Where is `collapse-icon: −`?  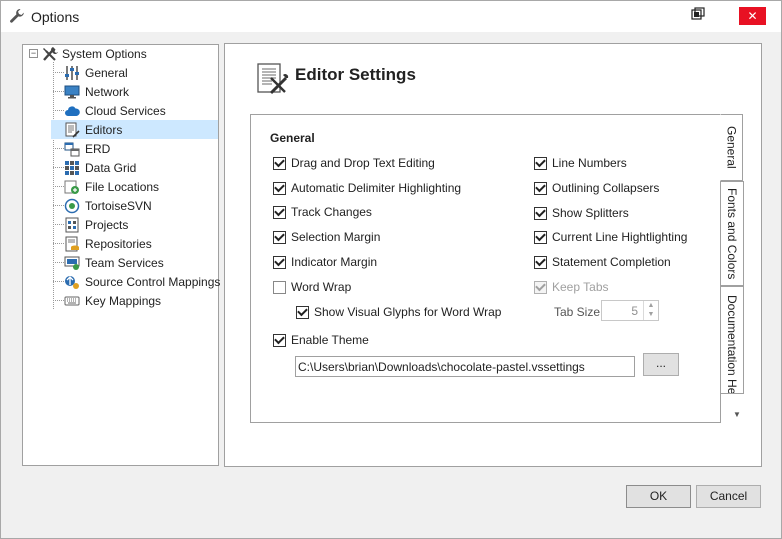 collapse-icon: − is located at coordinates (33, 53).